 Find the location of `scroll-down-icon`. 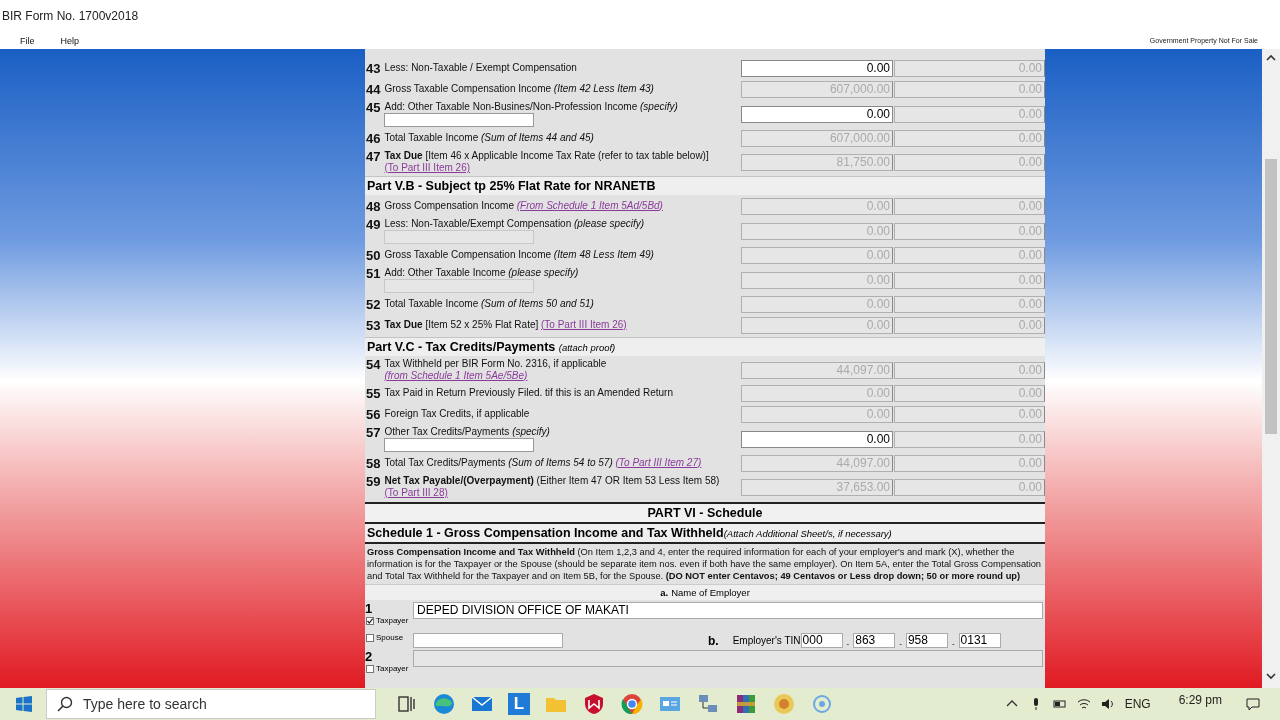

scroll-down-icon is located at coordinates (1271, 676).